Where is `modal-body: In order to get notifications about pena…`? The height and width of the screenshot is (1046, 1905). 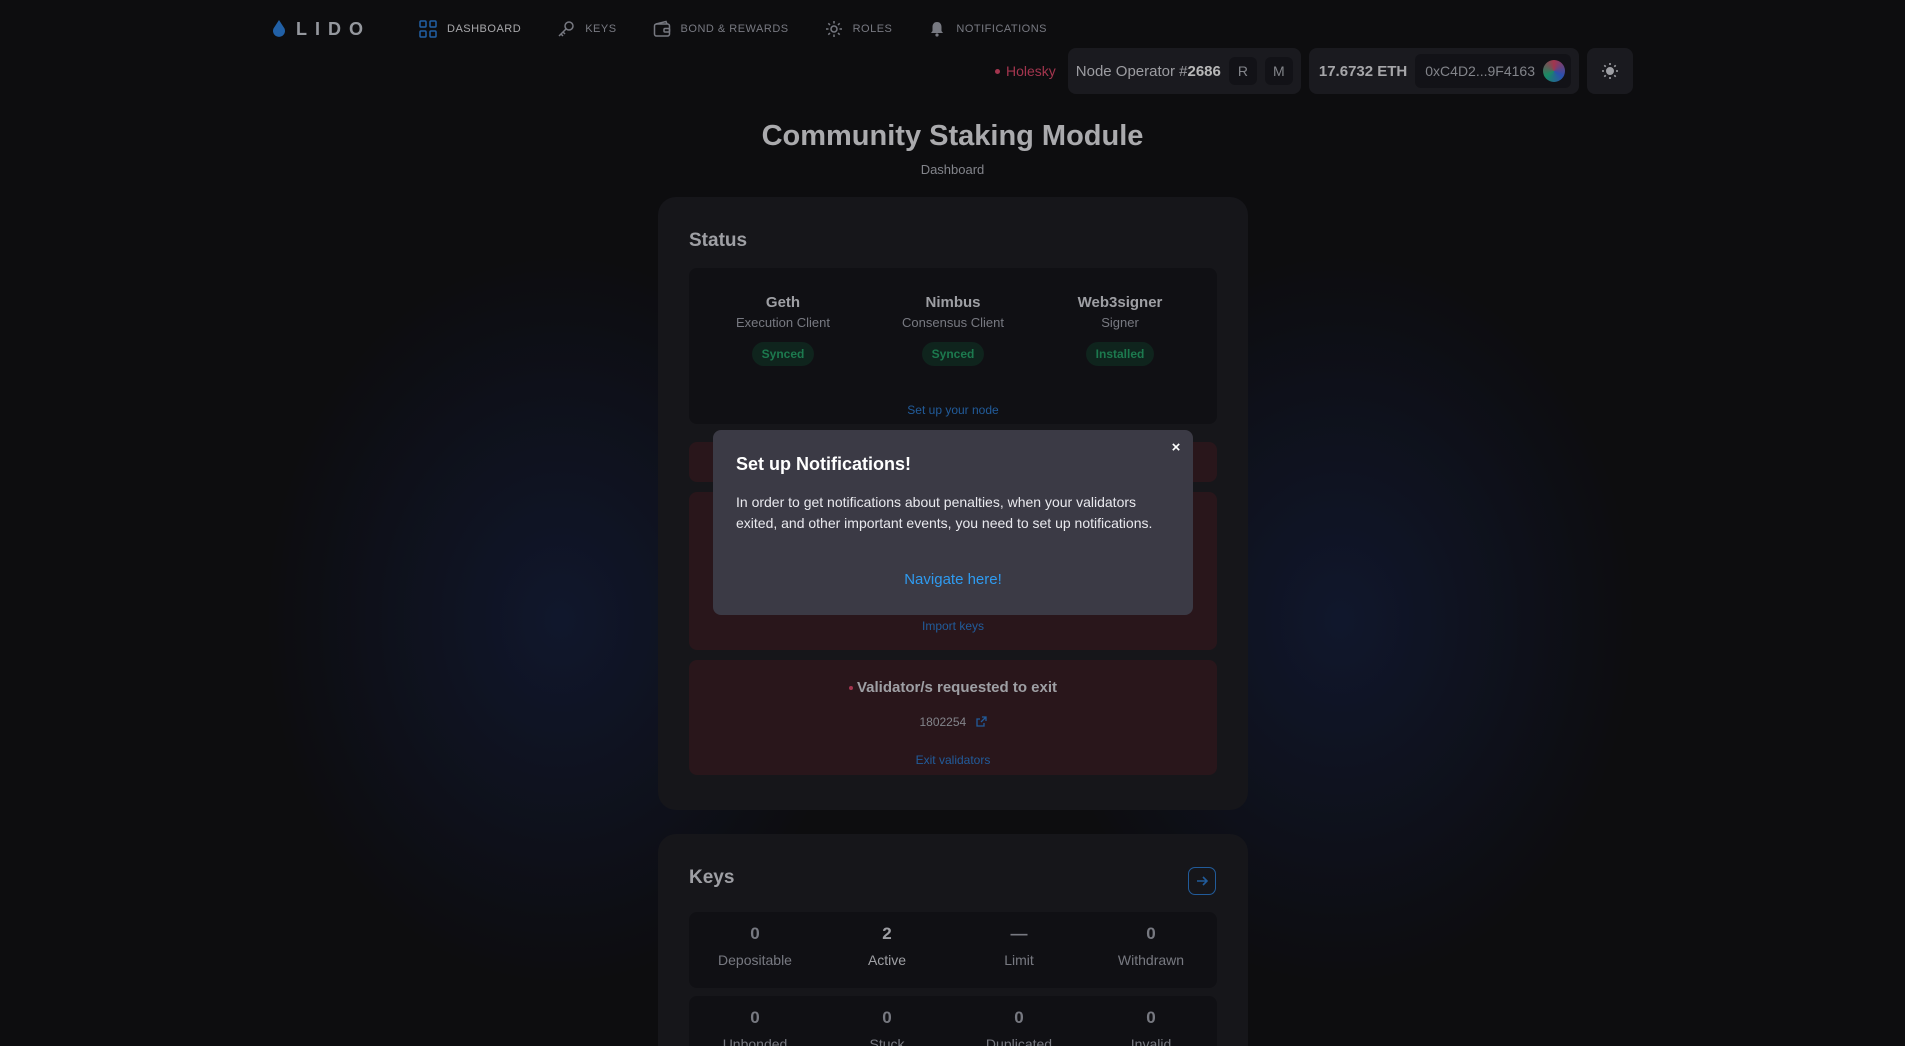 modal-body: In order to get notifications about pena… is located at coordinates (944, 512).